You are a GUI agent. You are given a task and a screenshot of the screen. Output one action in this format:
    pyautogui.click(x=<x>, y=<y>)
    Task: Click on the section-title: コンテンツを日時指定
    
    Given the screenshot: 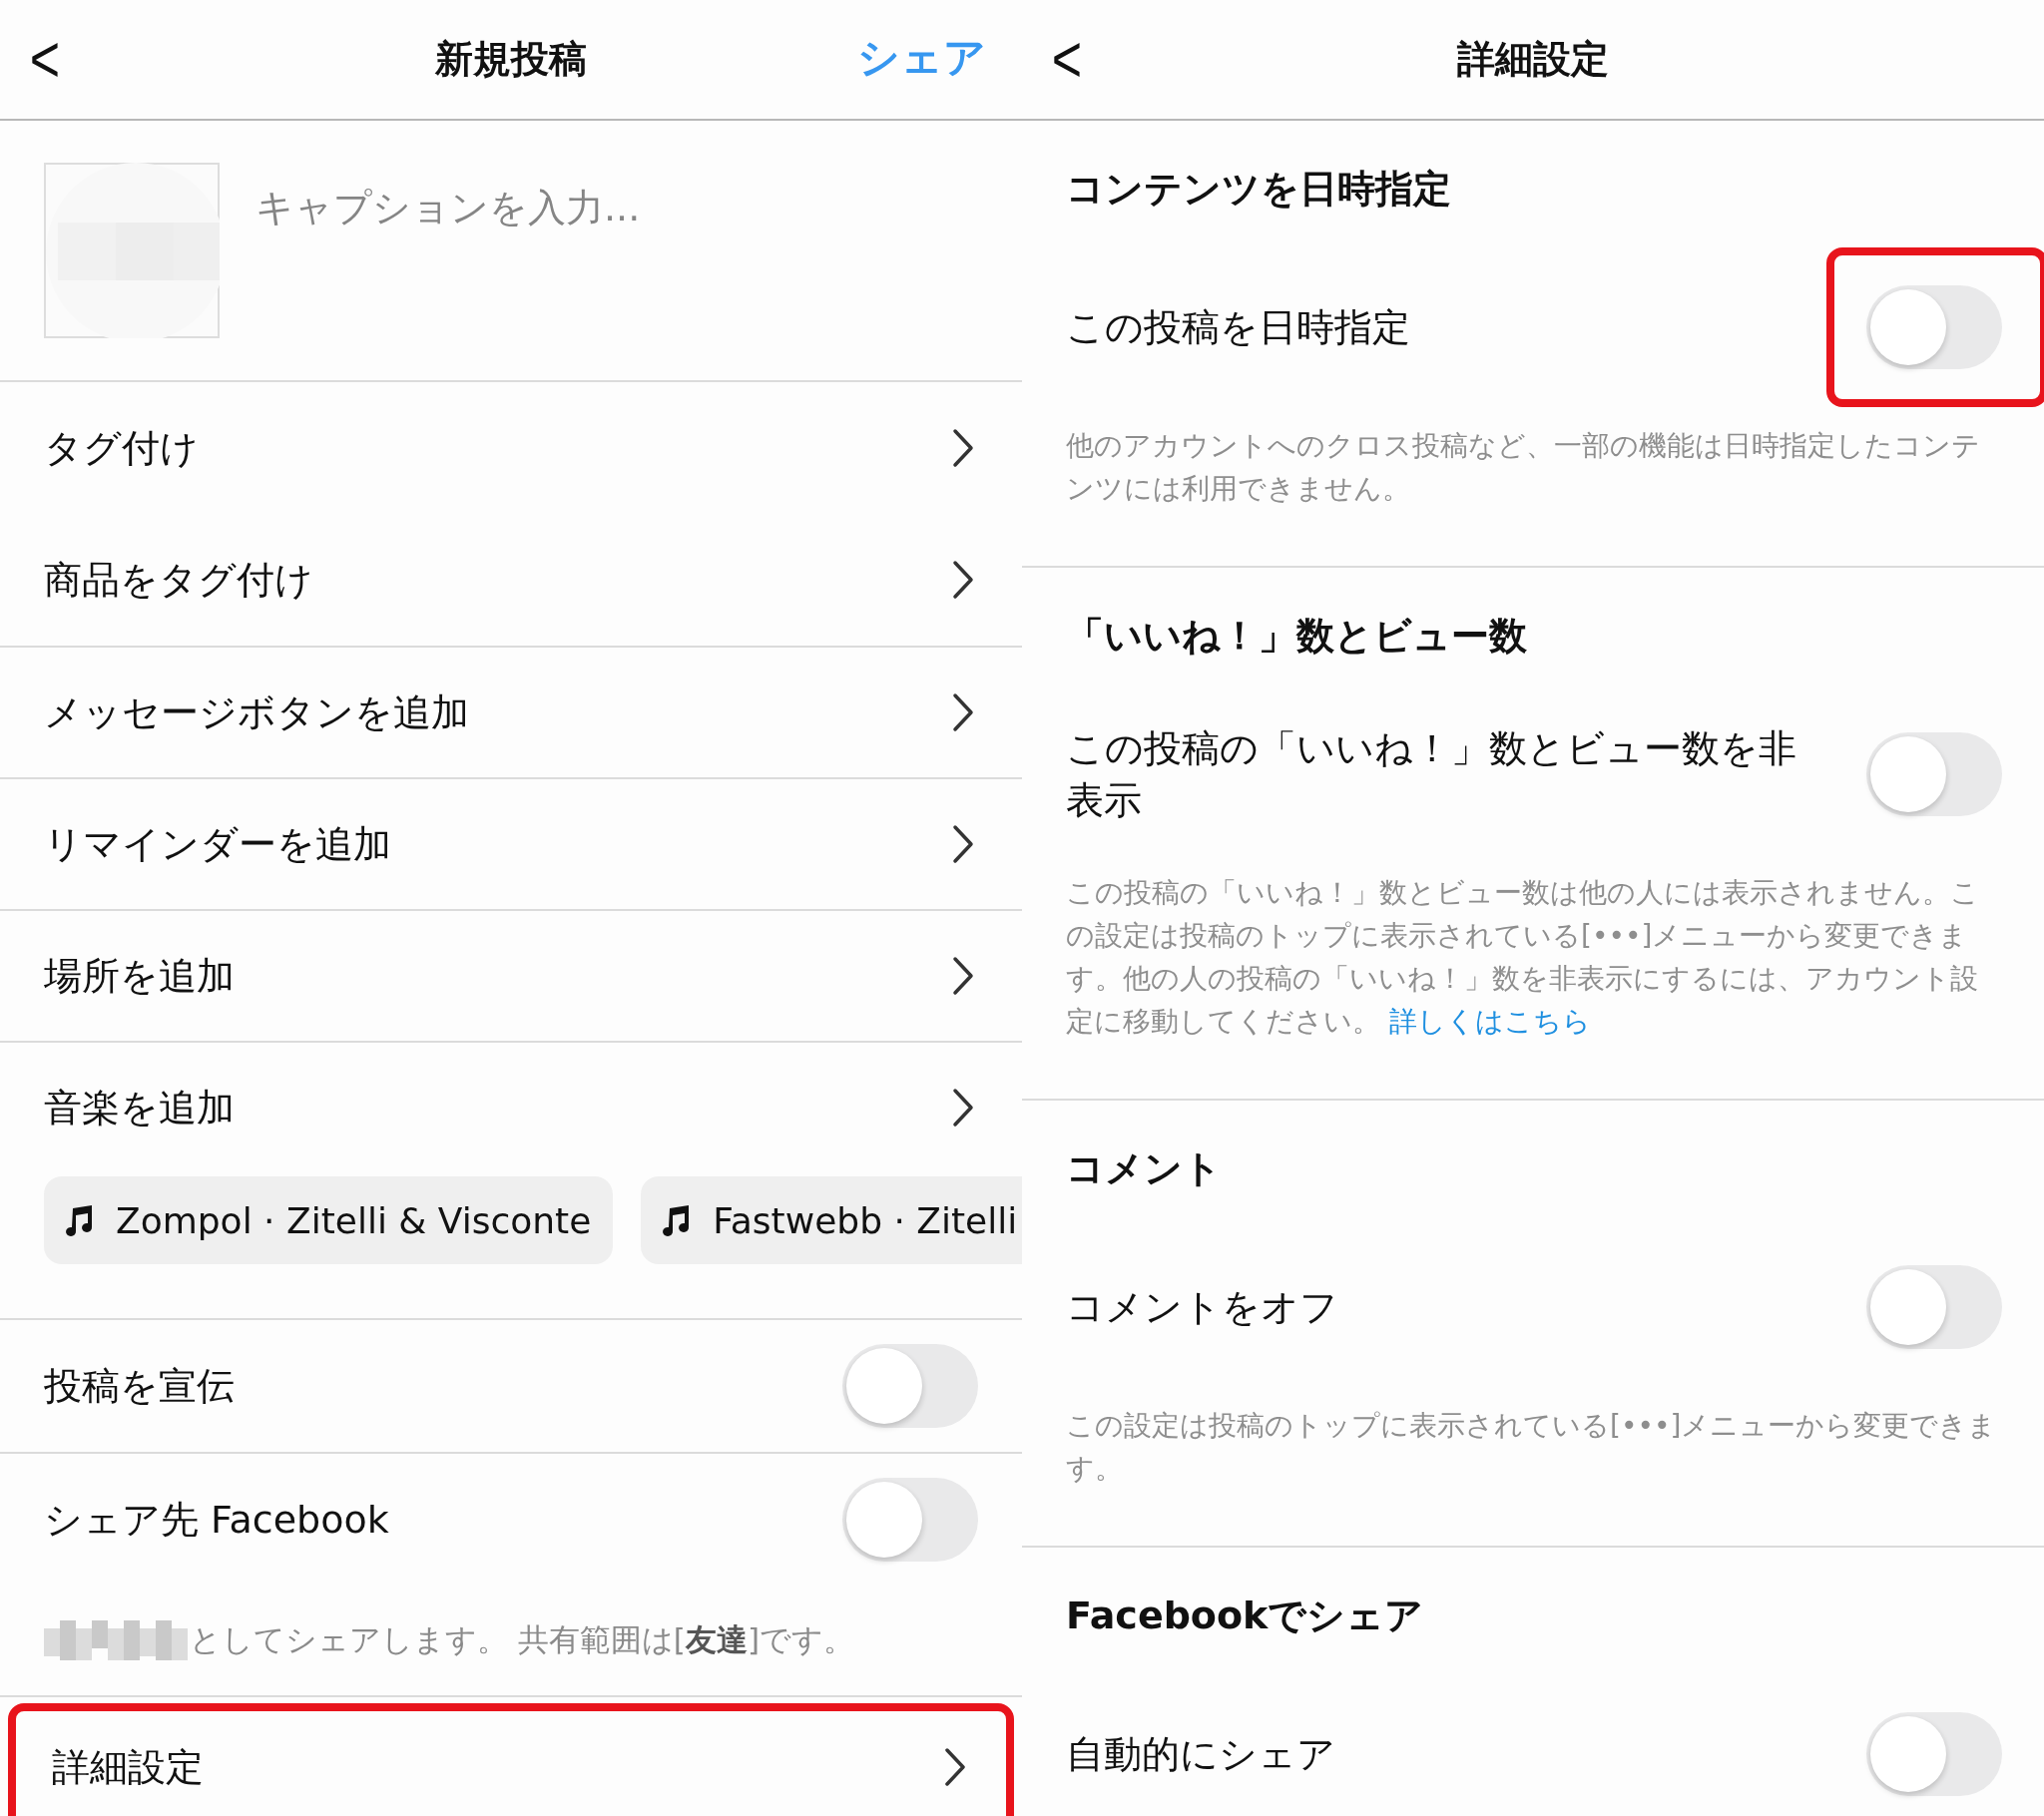 What is the action you would take?
    pyautogui.click(x=1259, y=189)
    